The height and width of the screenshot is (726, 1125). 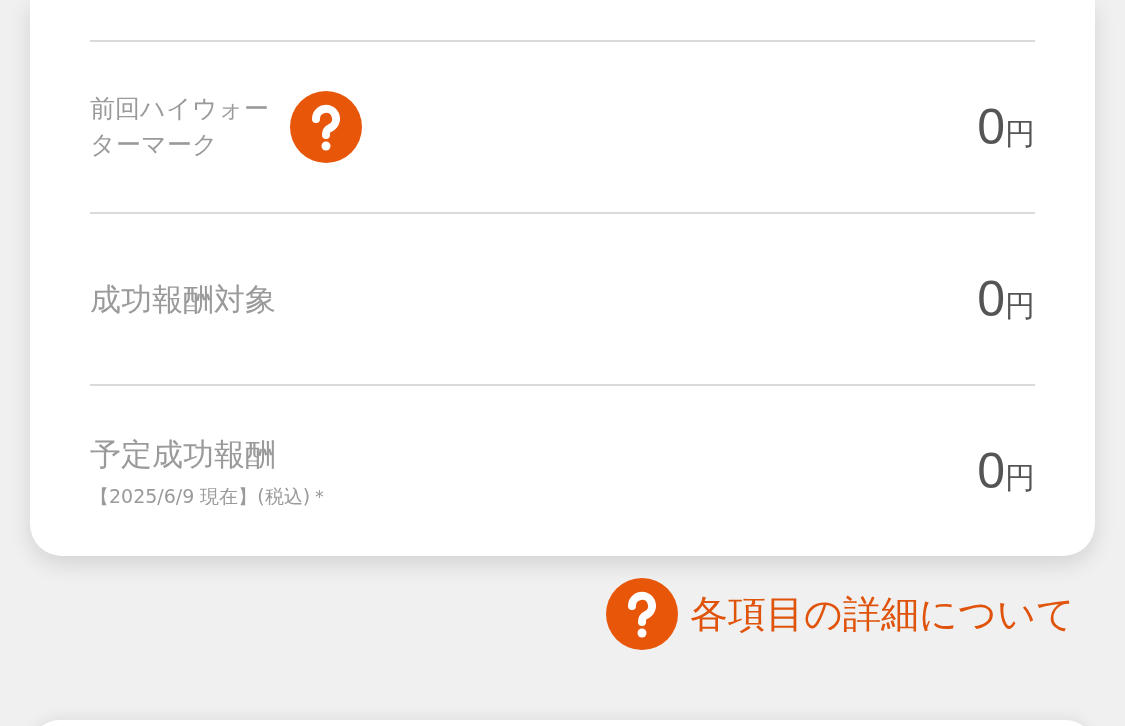 I want to click on row-label: 成功報酬対象, so click(x=183, y=299).